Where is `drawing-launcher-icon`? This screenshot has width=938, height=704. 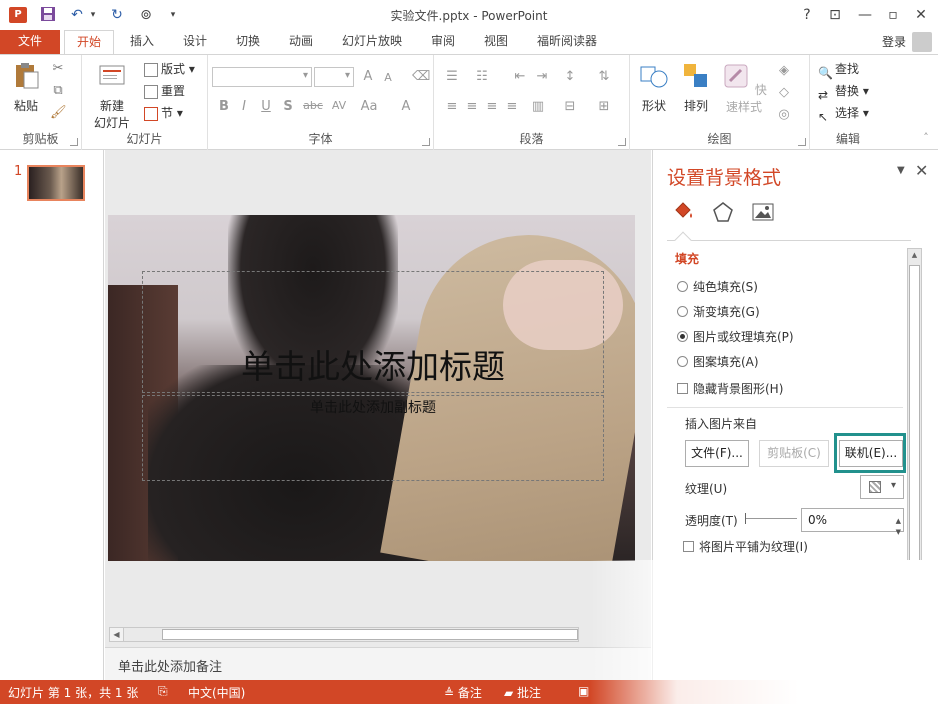 drawing-launcher-icon is located at coordinates (802, 142).